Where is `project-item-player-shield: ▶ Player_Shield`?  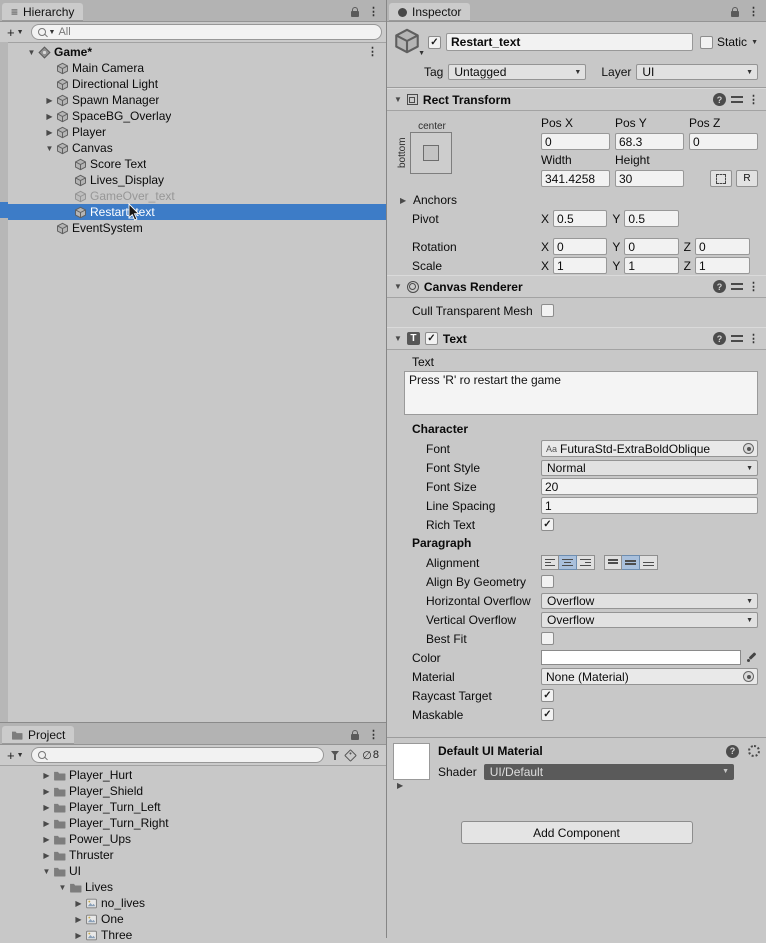
project-item-player-shield: ▶ Player_Shield is located at coordinates (193, 791).